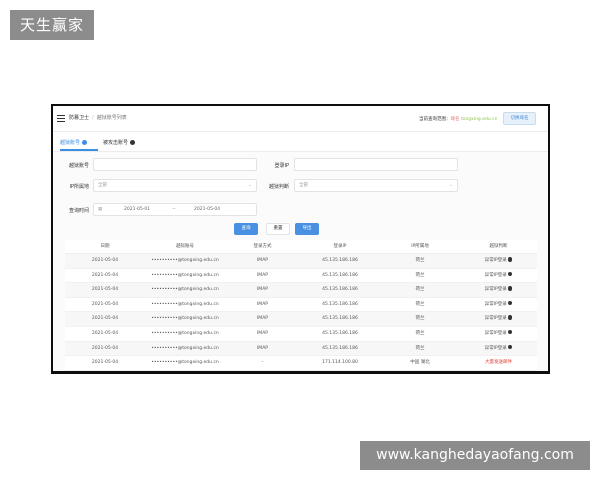 This screenshot has width=600, height=480. I want to click on scope-domain: tongxing.edu.cn, so click(479, 119).